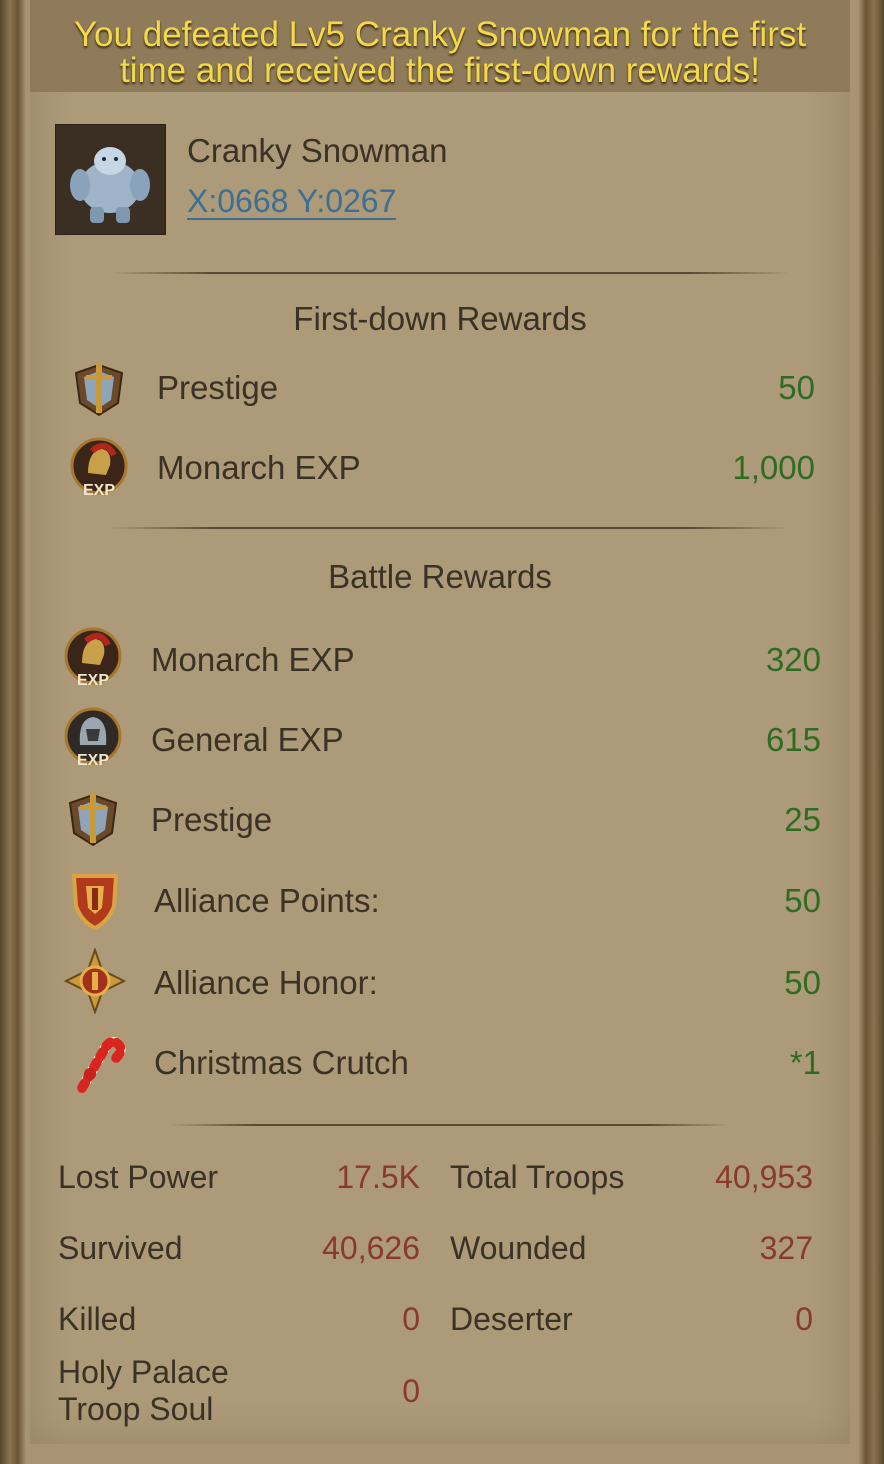  What do you see at coordinates (511, 1319) in the screenshot?
I see `deserter-label: Deserter` at bounding box center [511, 1319].